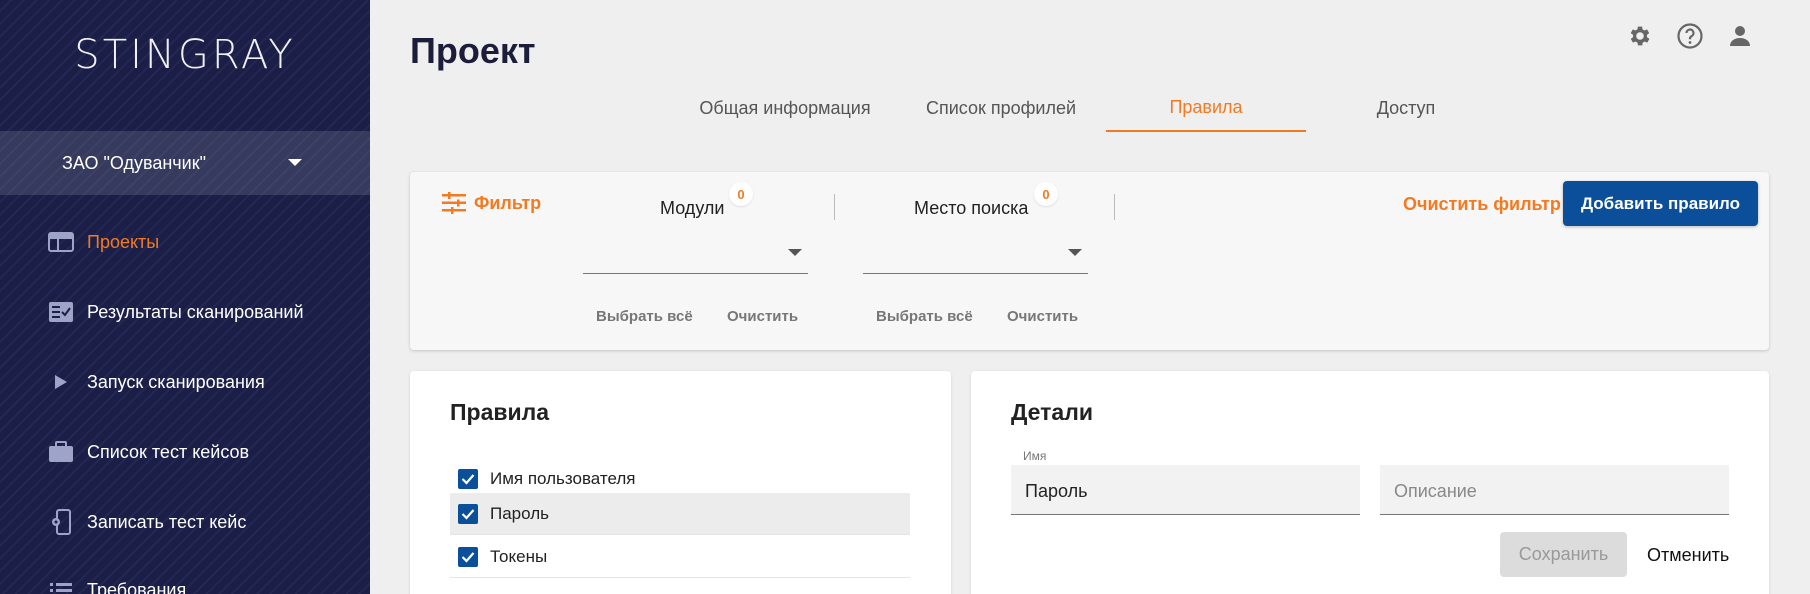 This screenshot has height=594, width=1810. I want to click on sidebar-item-test-cases: Список тест кейсов, so click(185, 452).